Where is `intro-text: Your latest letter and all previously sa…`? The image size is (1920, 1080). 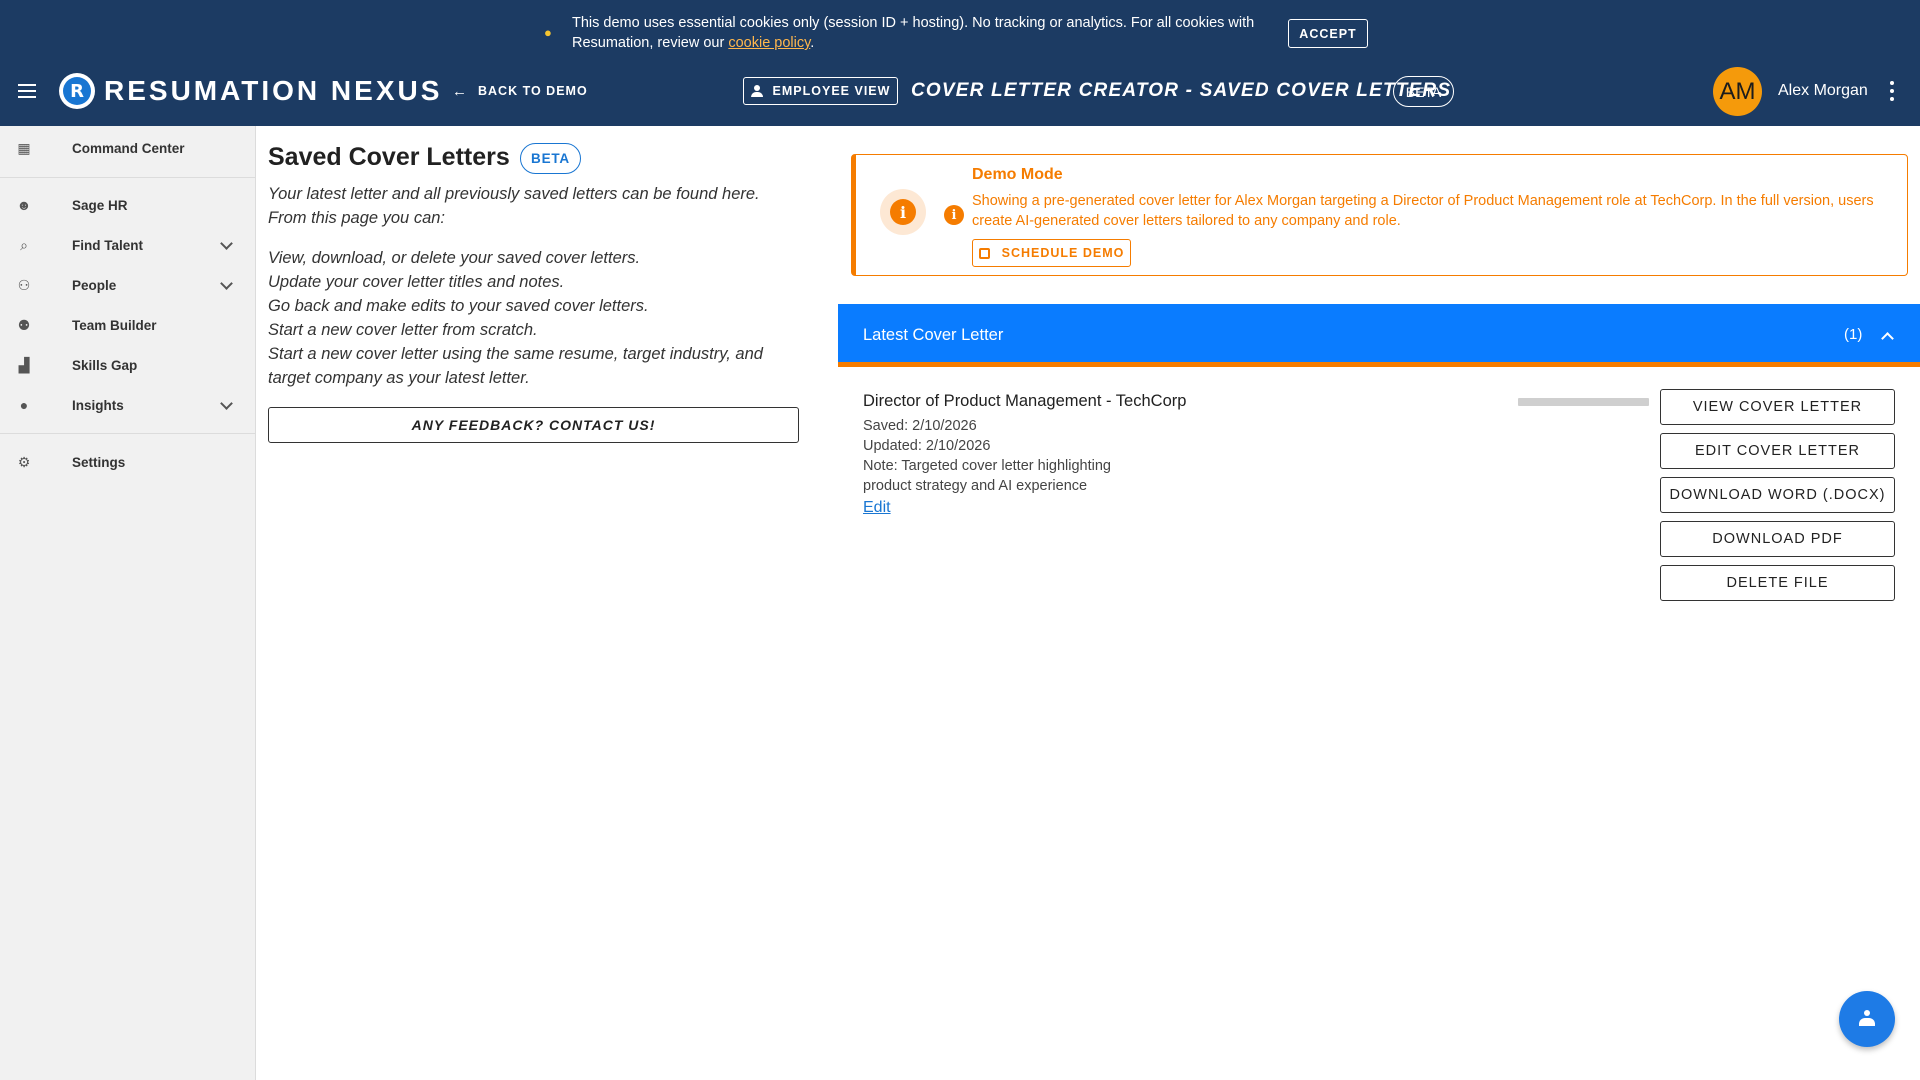
intro-text: Your latest letter and all previously sa… is located at coordinates (538, 206).